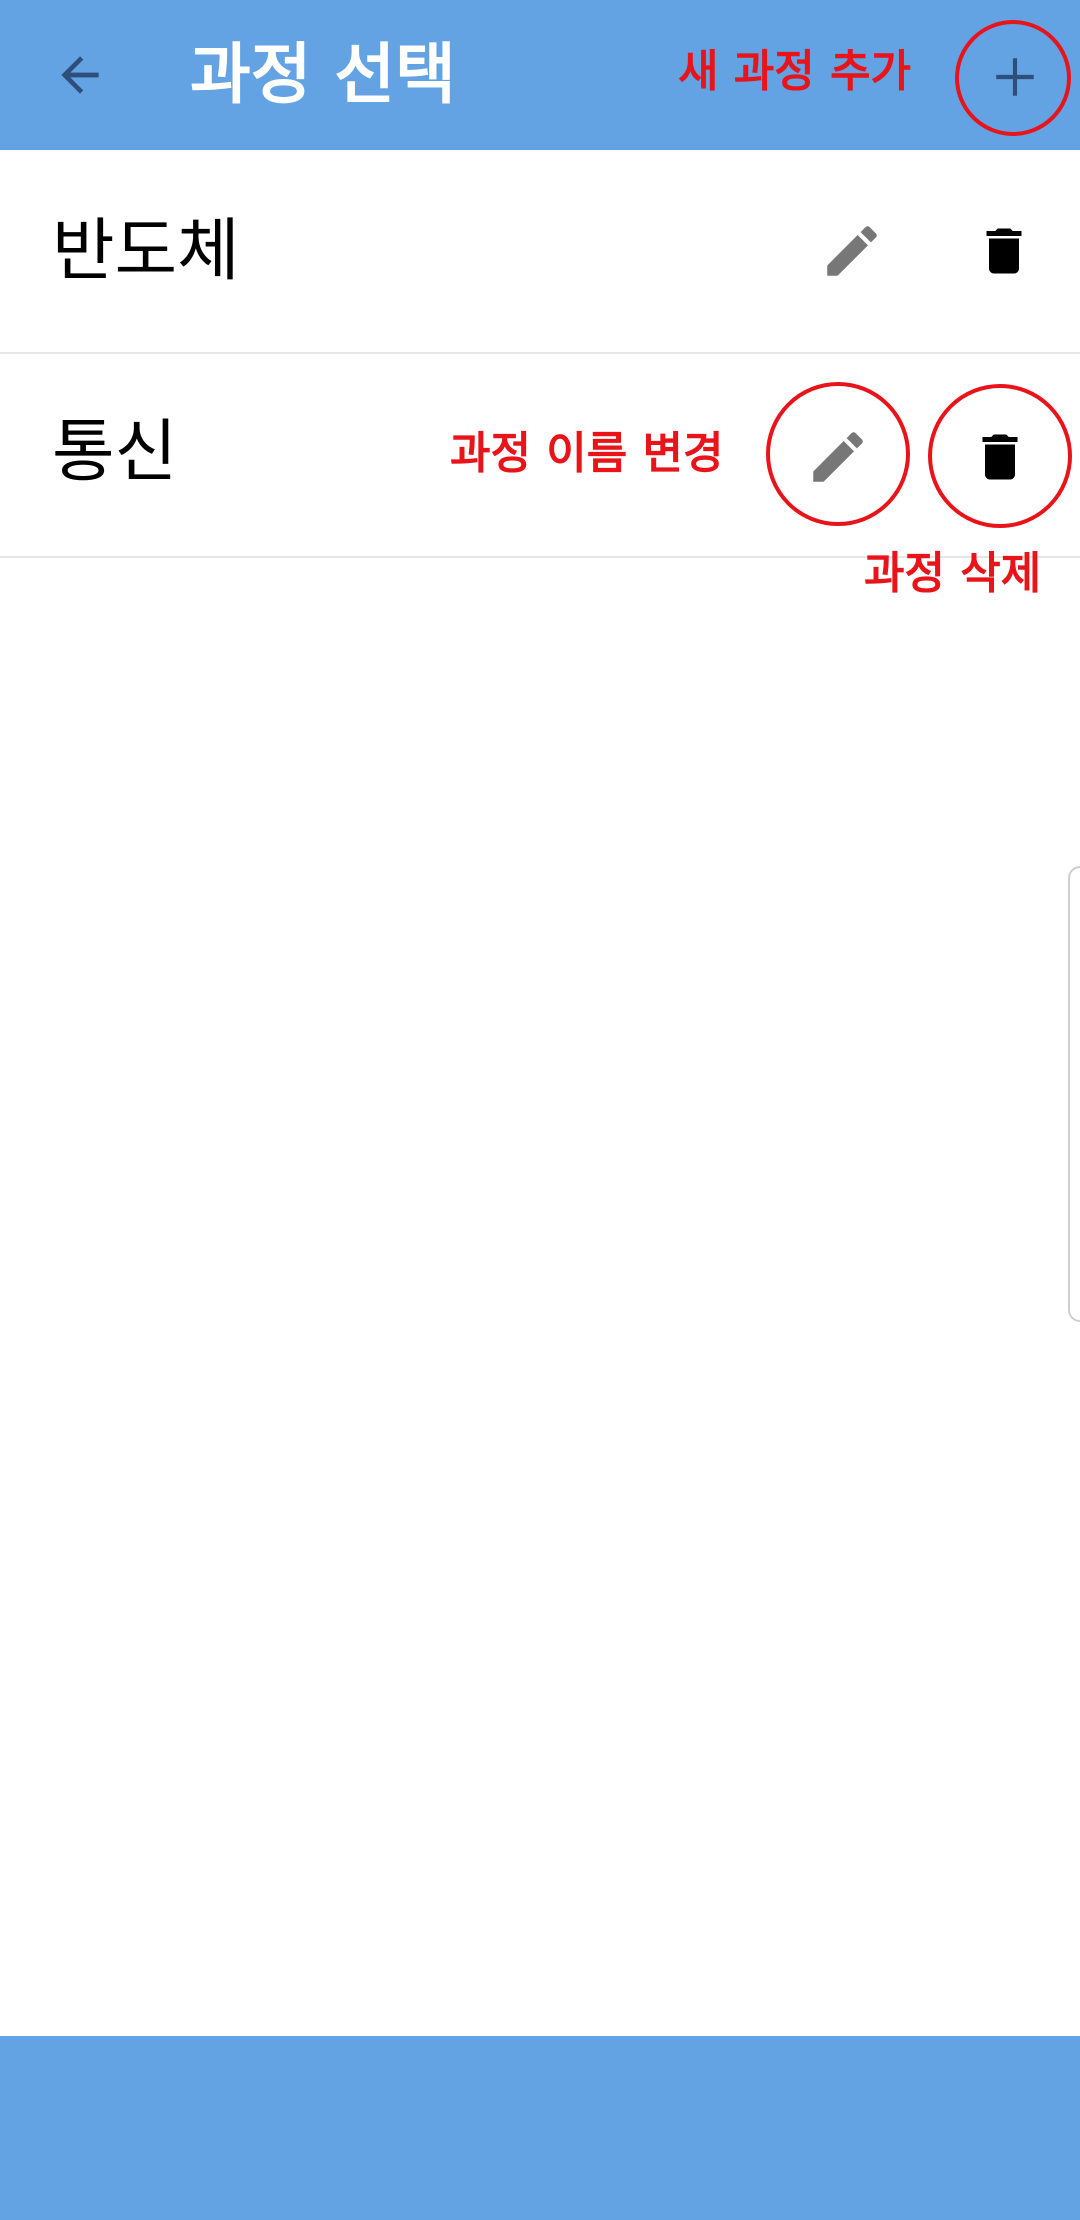 Image resolution: width=1080 pixels, height=2220 pixels. Describe the element at coordinates (323, 74) in the screenshot. I see `page-title: 과정 선택` at that location.